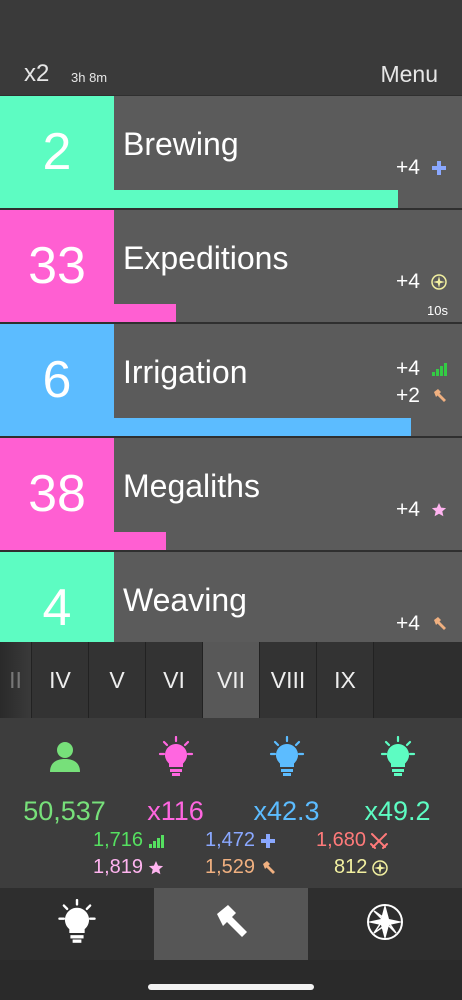 This screenshot has height=1000, width=462. Describe the element at coordinates (397, 781) in the screenshot. I see `green-multiplier-stat: x49.2` at that location.